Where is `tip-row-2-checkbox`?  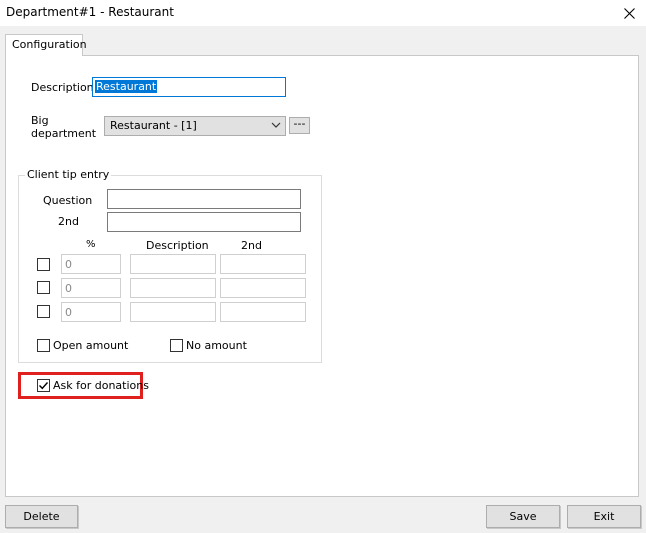 tip-row-2-checkbox is located at coordinates (43, 287).